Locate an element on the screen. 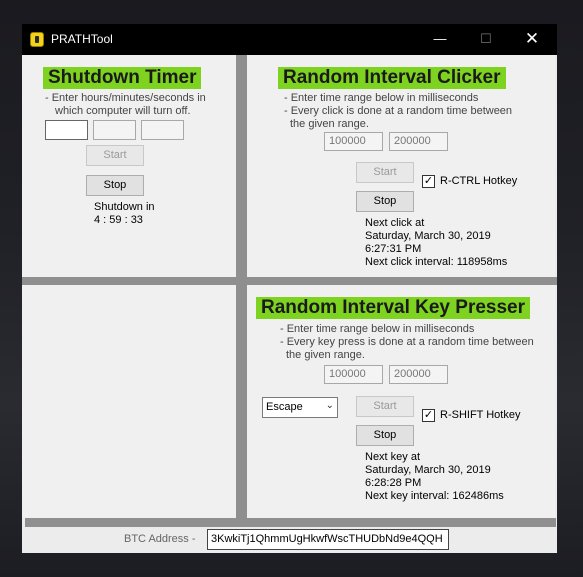 The height and width of the screenshot is (577, 583). key-presser-desc-line3: the given range. is located at coordinates (325, 355).